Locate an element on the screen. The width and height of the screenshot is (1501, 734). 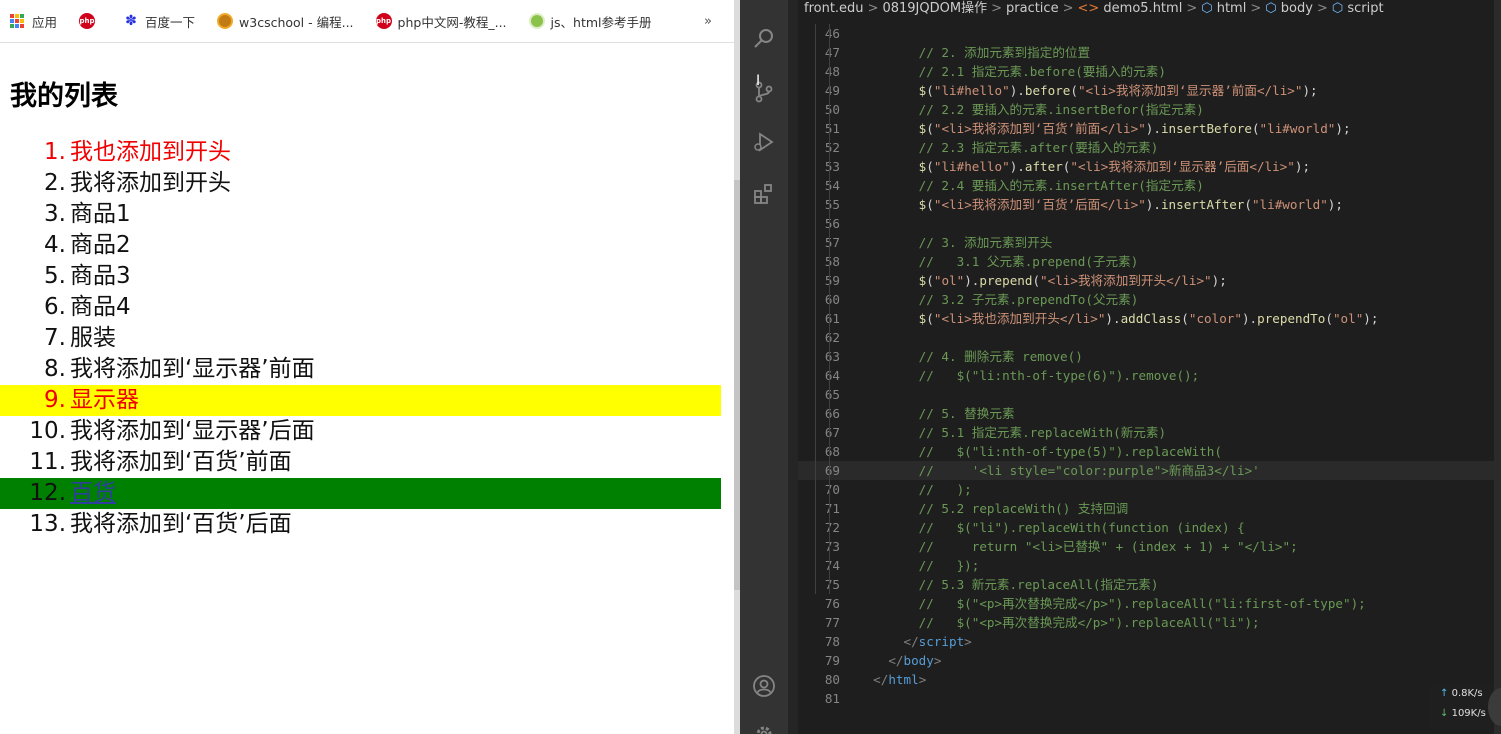
code-line: 80 </html> is located at coordinates (1149, 679).